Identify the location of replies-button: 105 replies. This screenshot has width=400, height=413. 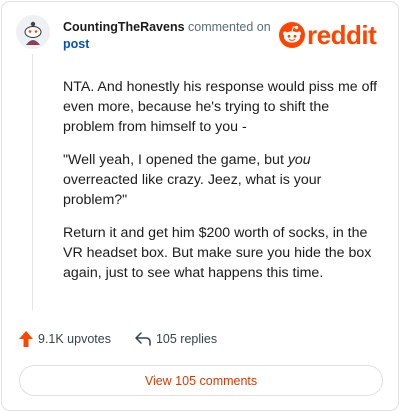
(176, 339).